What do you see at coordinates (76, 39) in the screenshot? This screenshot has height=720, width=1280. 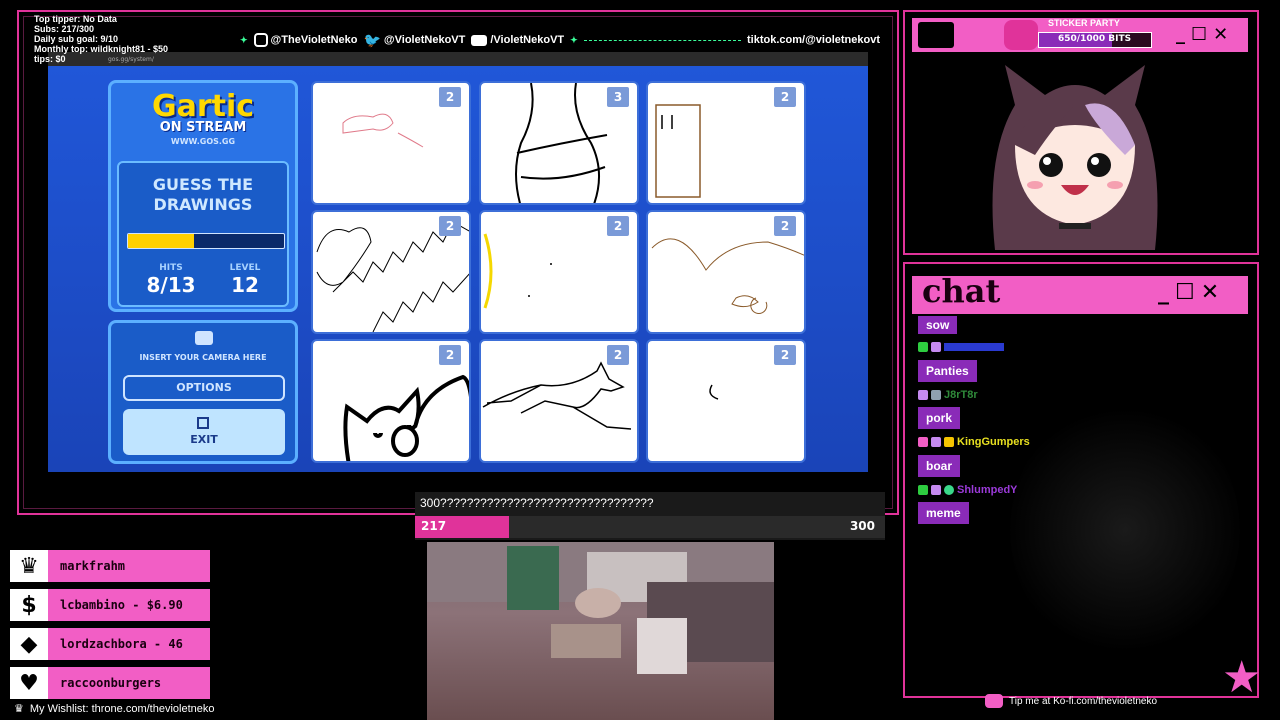 I see `stat-line: Daily sub goal: 9/10` at bounding box center [76, 39].